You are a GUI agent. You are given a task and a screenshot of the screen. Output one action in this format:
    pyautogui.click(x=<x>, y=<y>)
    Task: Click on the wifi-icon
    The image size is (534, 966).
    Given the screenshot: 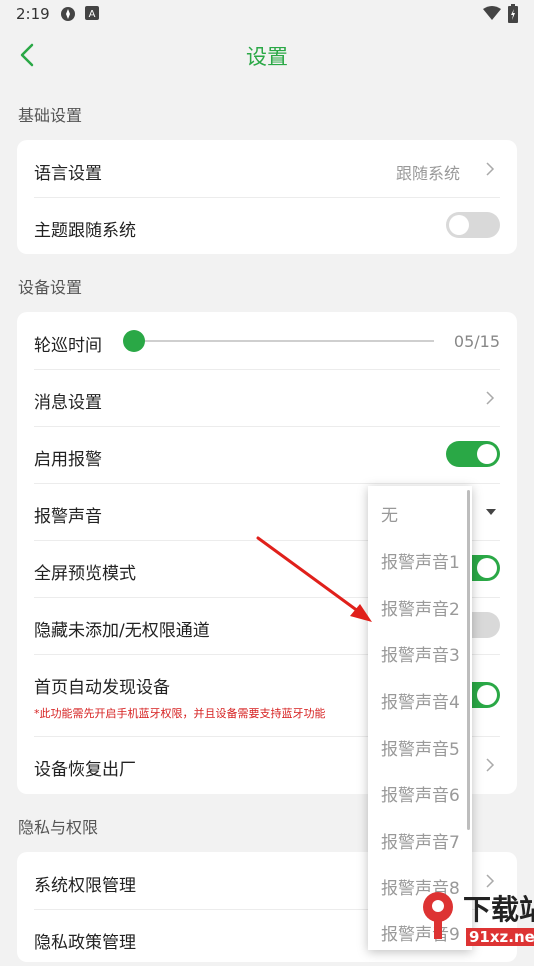 What is the action you would take?
    pyautogui.click(x=492, y=13)
    